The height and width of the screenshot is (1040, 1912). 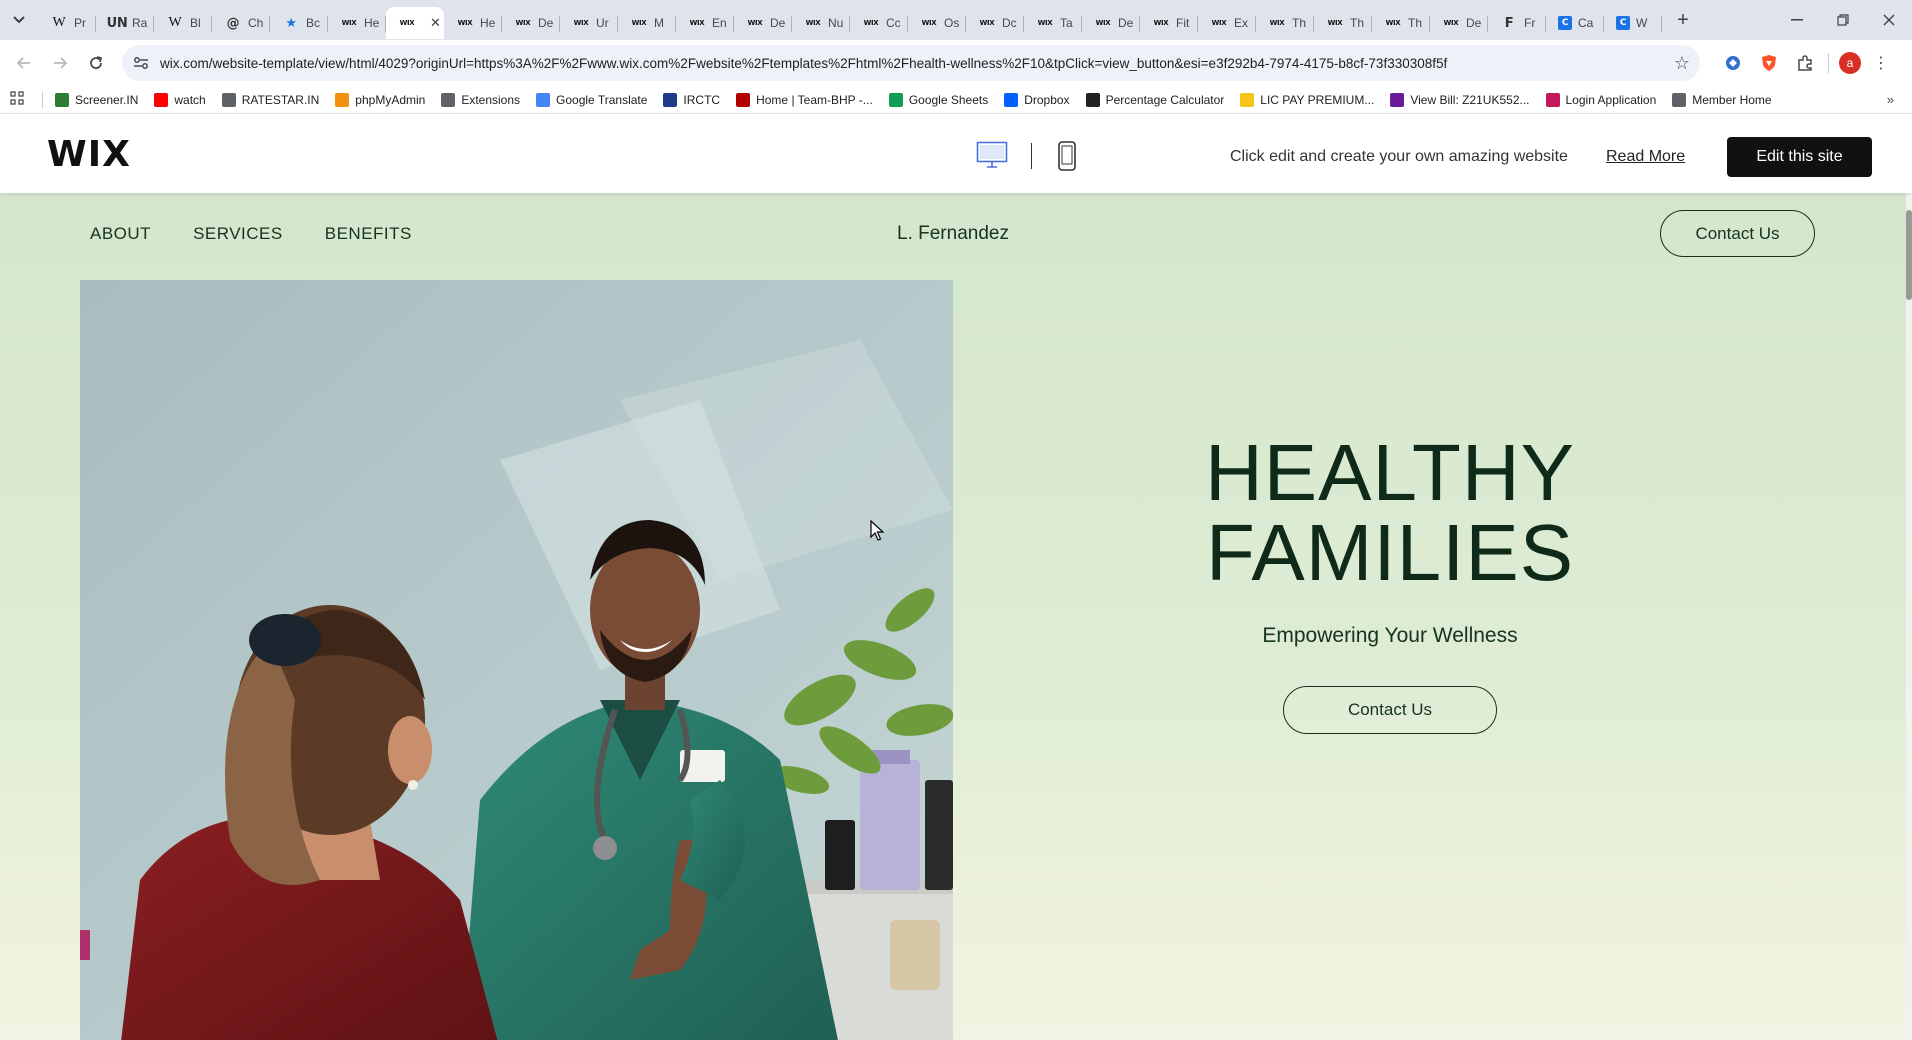 I want to click on back-button, so click(x=24, y=63).